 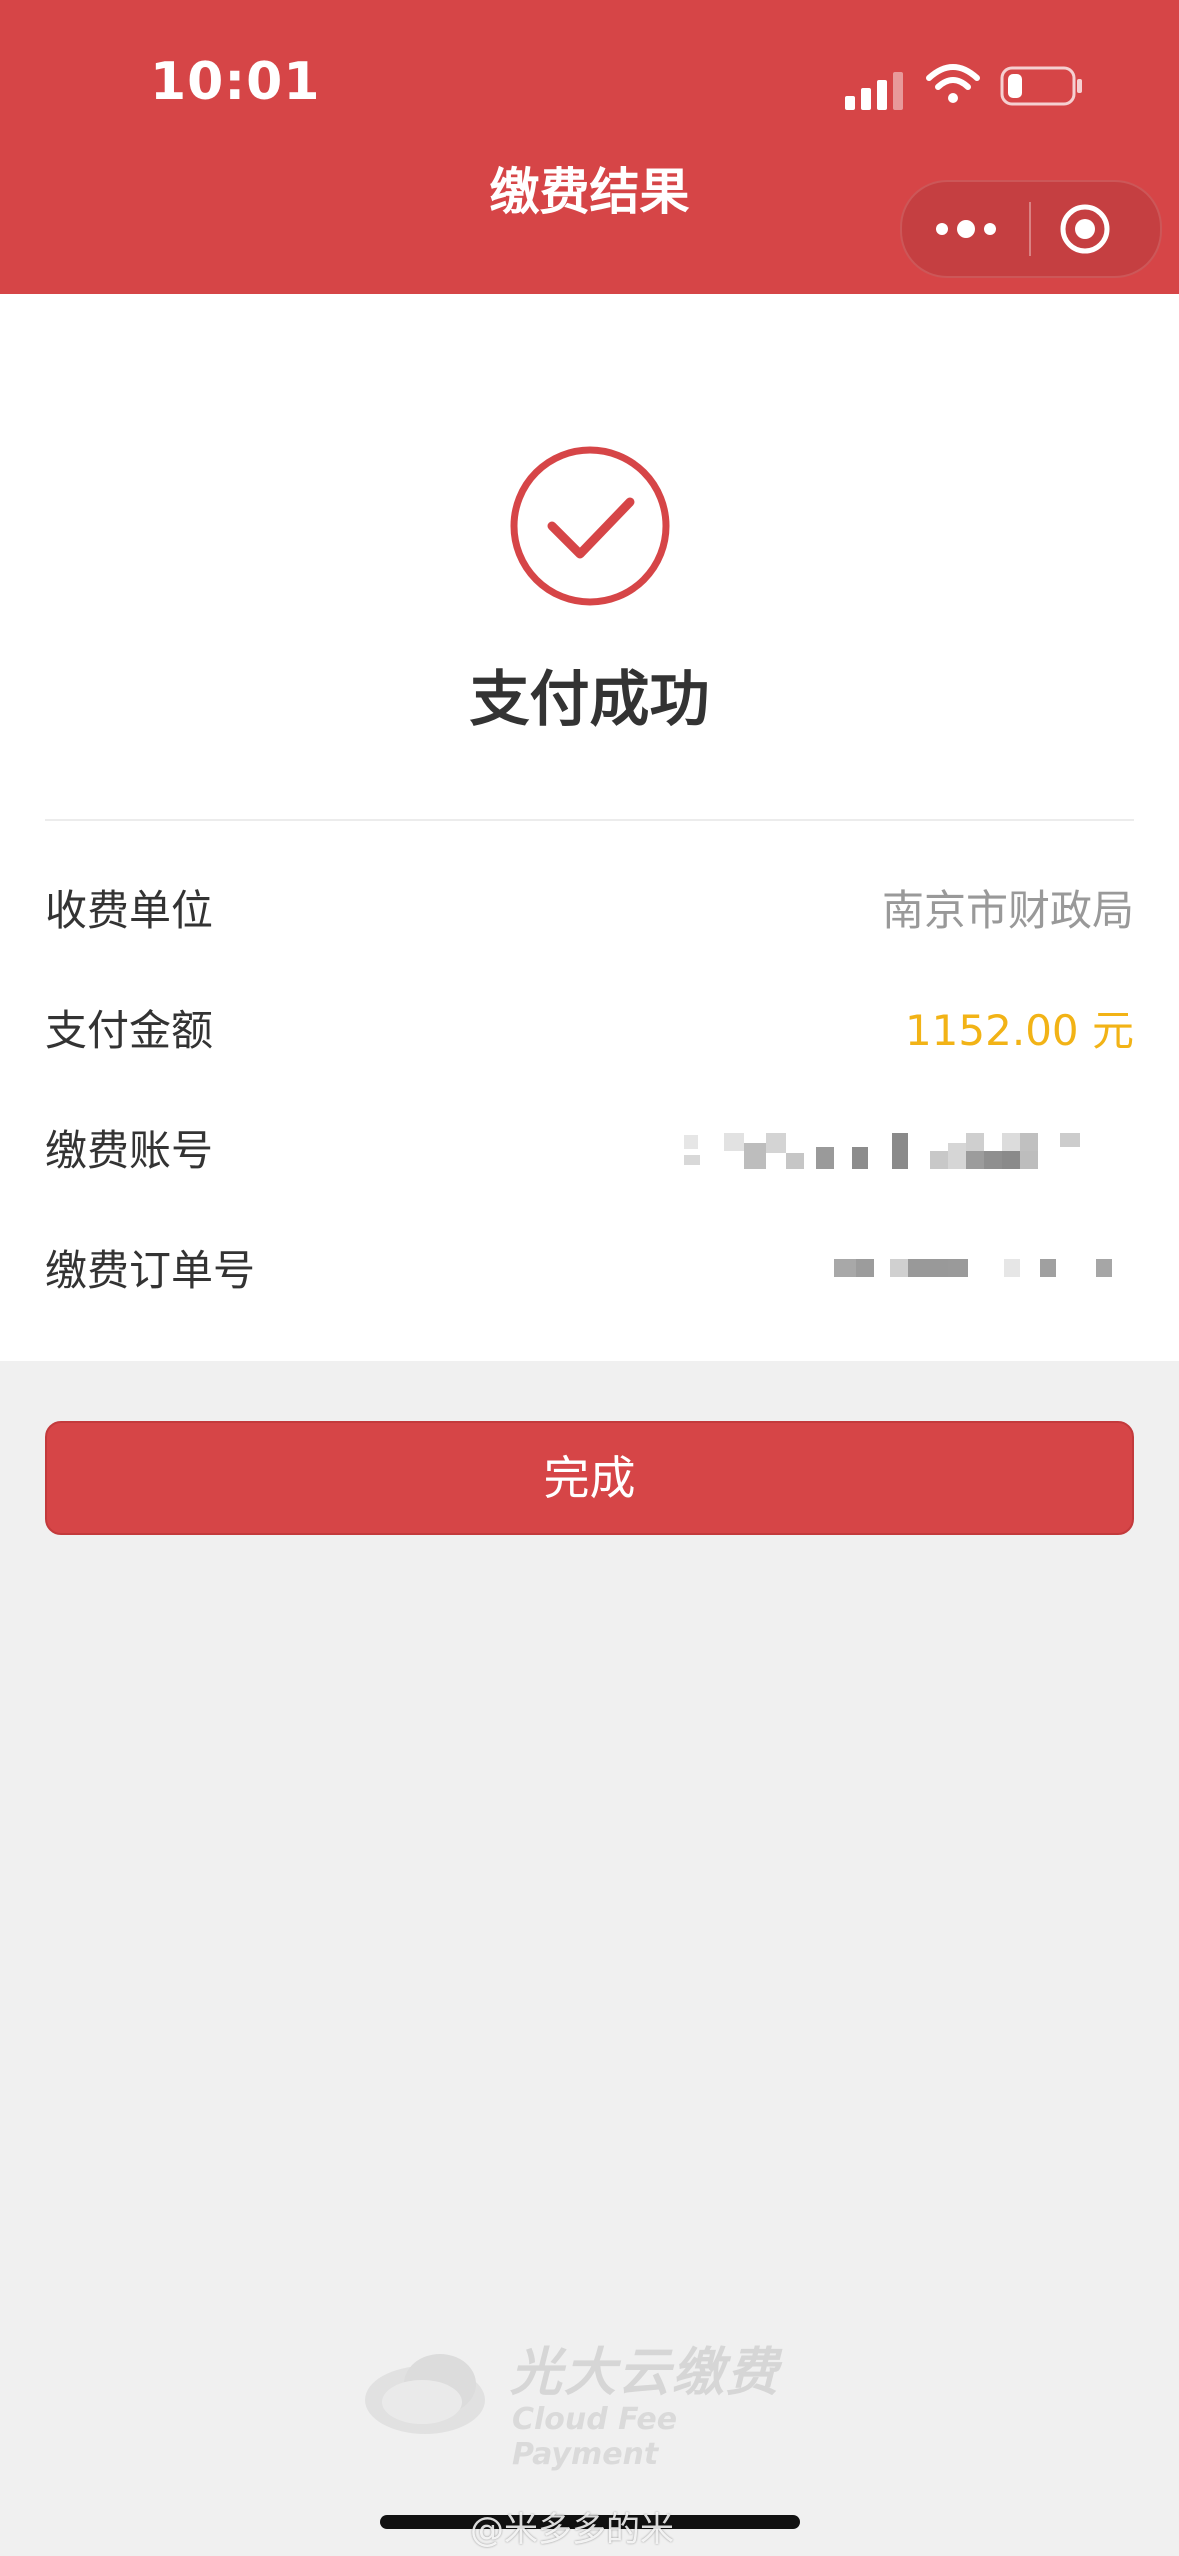 What do you see at coordinates (589, 820) in the screenshot?
I see `section-divider` at bounding box center [589, 820].